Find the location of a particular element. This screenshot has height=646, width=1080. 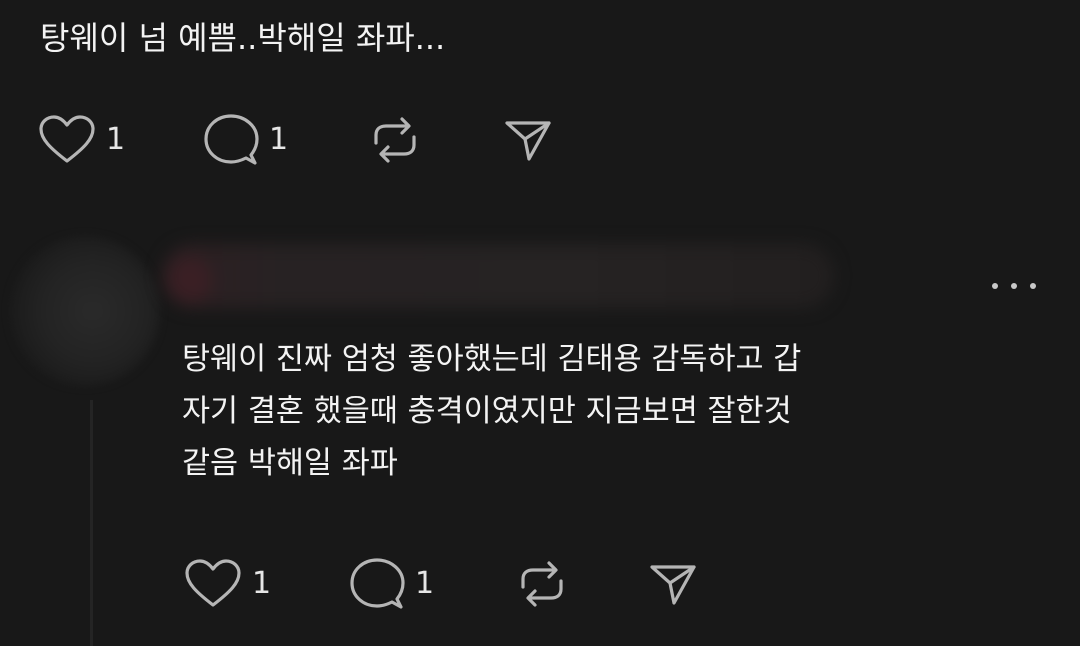

reply-count: 1 is located at coordinates (279, 139).